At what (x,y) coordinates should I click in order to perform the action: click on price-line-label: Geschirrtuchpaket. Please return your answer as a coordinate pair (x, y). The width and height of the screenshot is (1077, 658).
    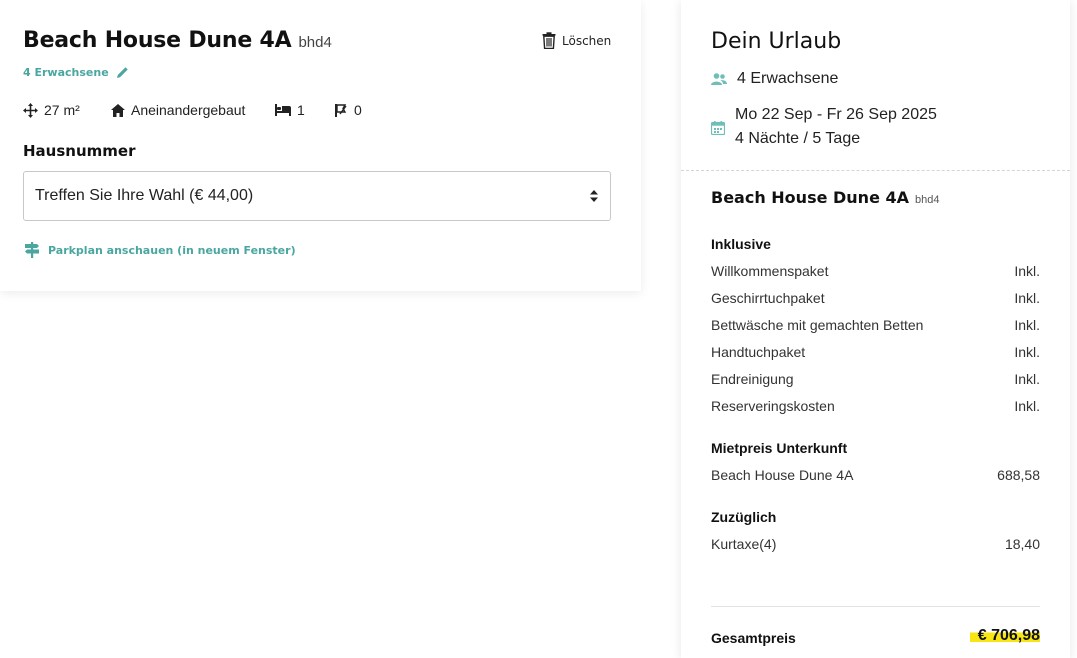
    Looking at the image, I should click on (768, 298).